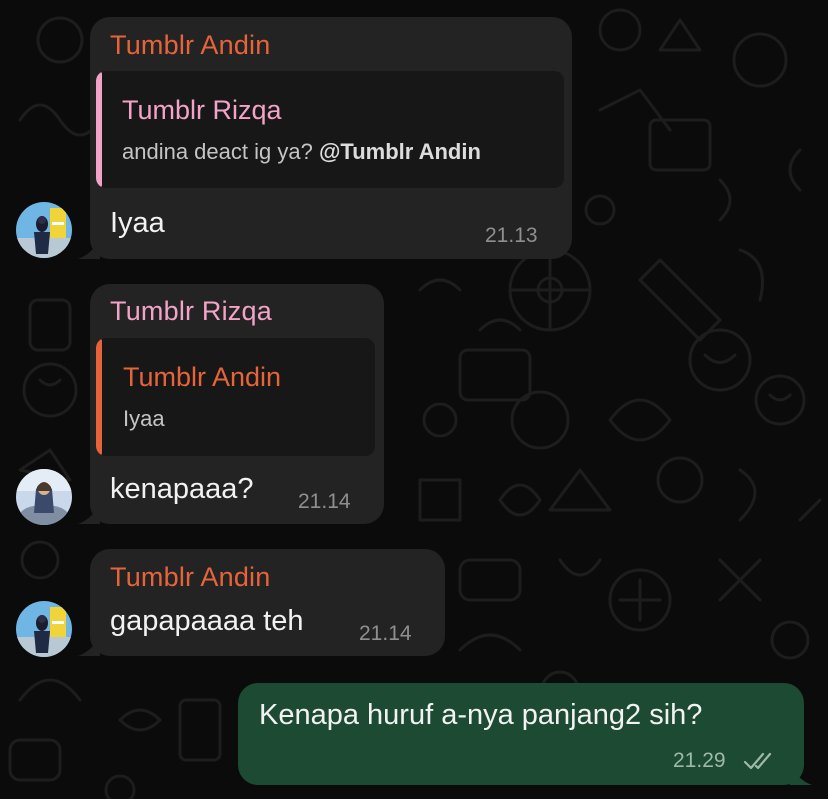  I want to click on quote-text-prefix: andina deact ig ya?, so click(220, 151).